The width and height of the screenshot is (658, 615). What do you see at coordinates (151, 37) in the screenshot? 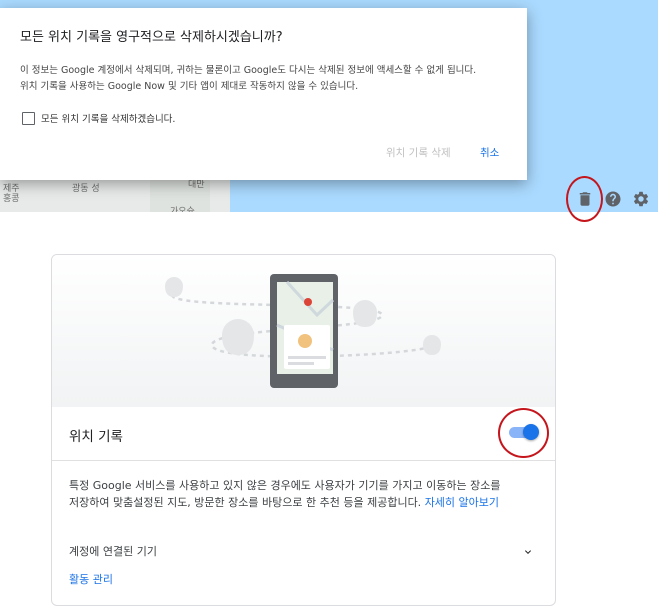
I see `dialog-title: 모든 위치 기록을 영구적으로 삭제하시겠습니까?` at bounding box center [151, 37].